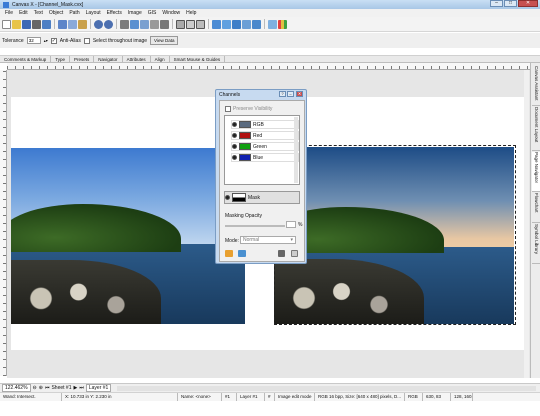 This screenshot has width=540, height=416. What do you see at coordinates (200, 24) in the screenshot?
I see `lock-icon` at bounding box center [200, 24].